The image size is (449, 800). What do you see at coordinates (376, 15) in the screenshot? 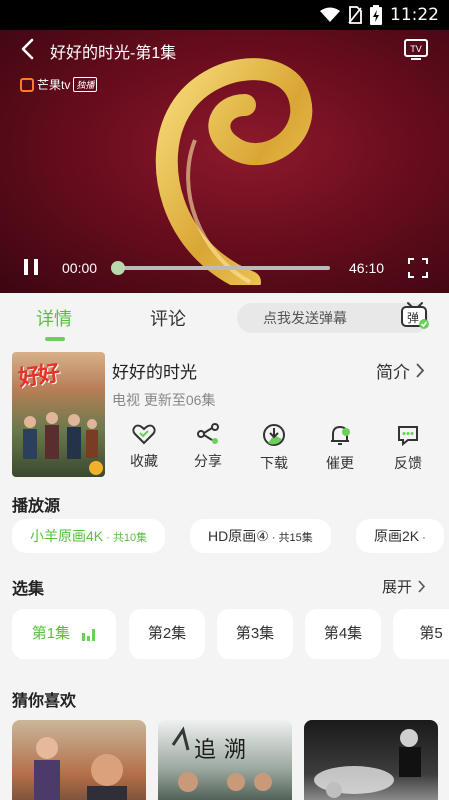
I see `battery-charging-icon` at bounding box center [376, 15].